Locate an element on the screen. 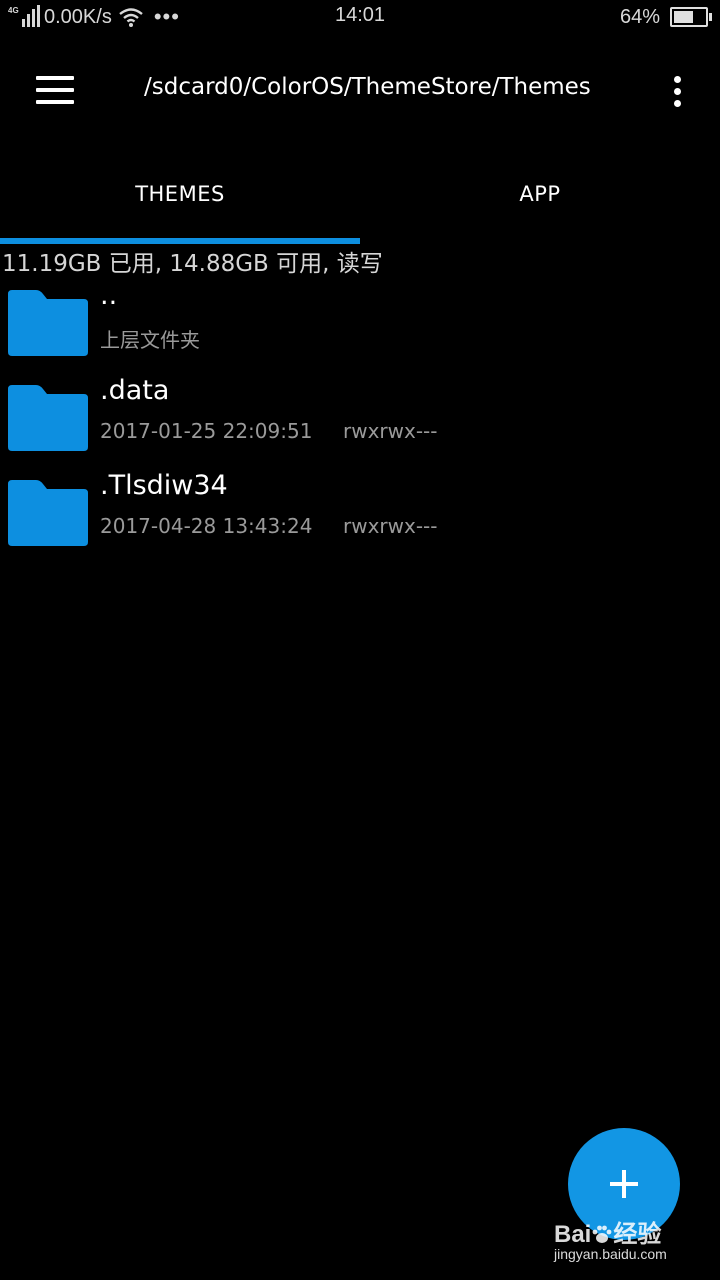 Image resolution: width=720 pixels, height=1280 pixels. list-item-tlsdiw34: .Tlsdiw34 2017-04-28 13:43:24 rwxrwx--- is located at coordinates (360, 517).